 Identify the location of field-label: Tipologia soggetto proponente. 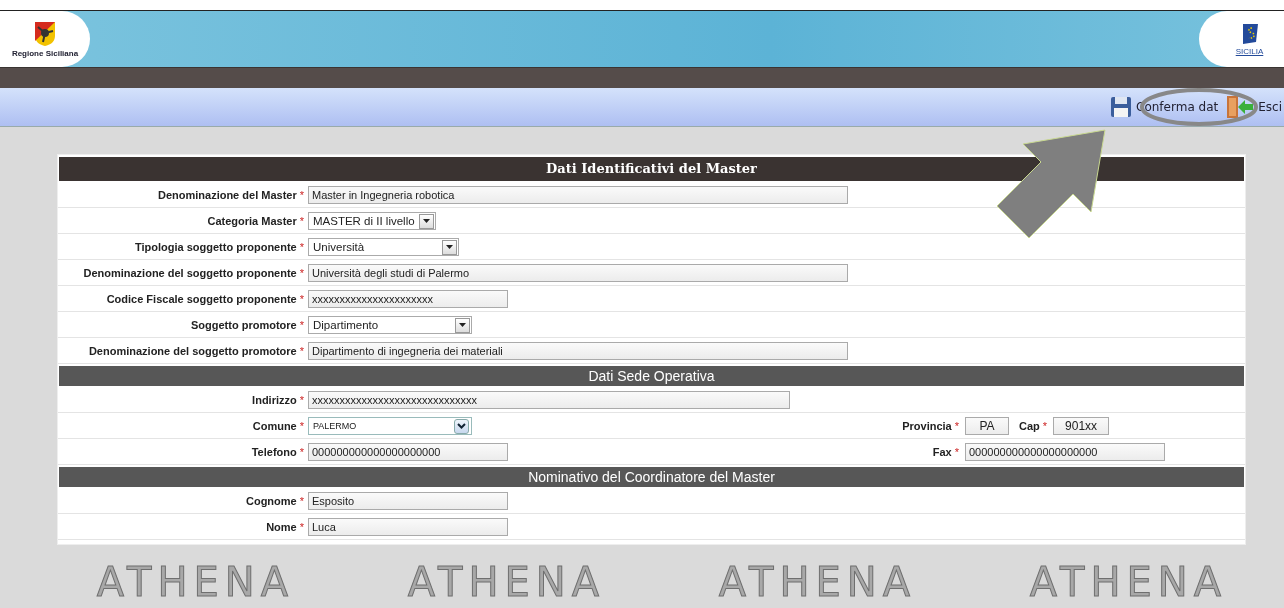
(216, 247).